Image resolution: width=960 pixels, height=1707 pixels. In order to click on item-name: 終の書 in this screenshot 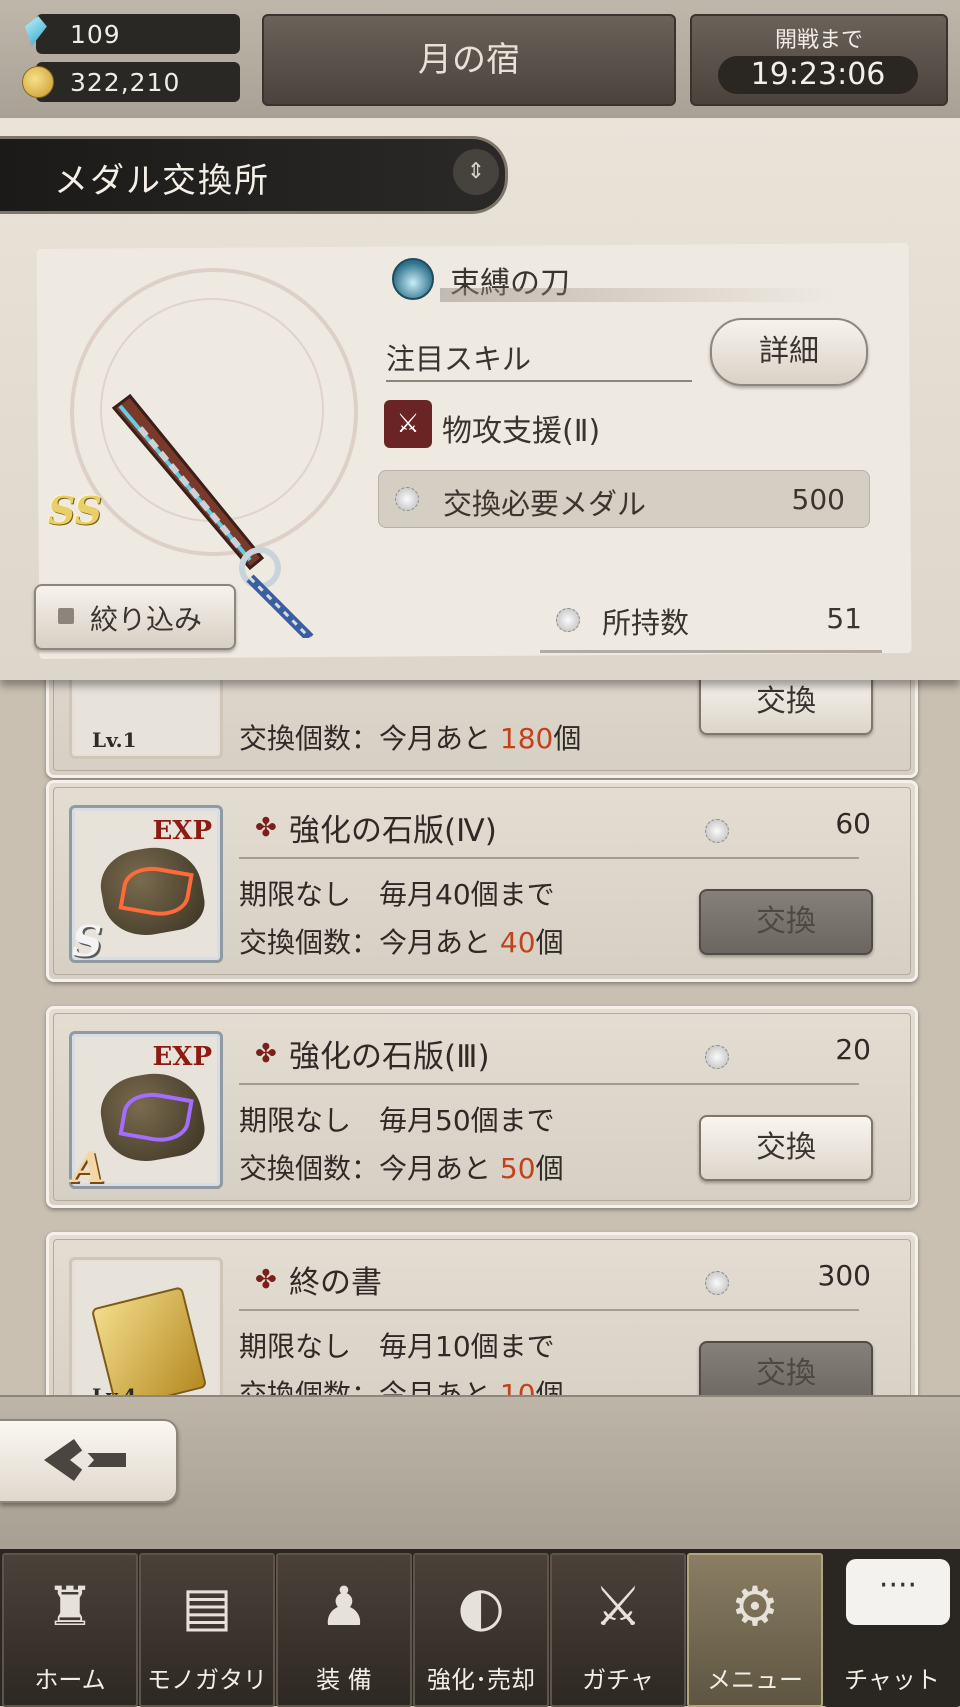, I will do `click(335, 1283)`.